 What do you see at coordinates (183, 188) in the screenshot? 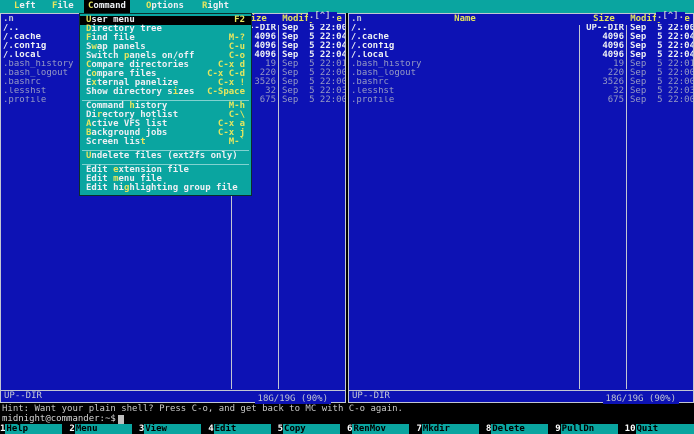
I see `label-text: hlighting group file` at bounding box center [183, 188].